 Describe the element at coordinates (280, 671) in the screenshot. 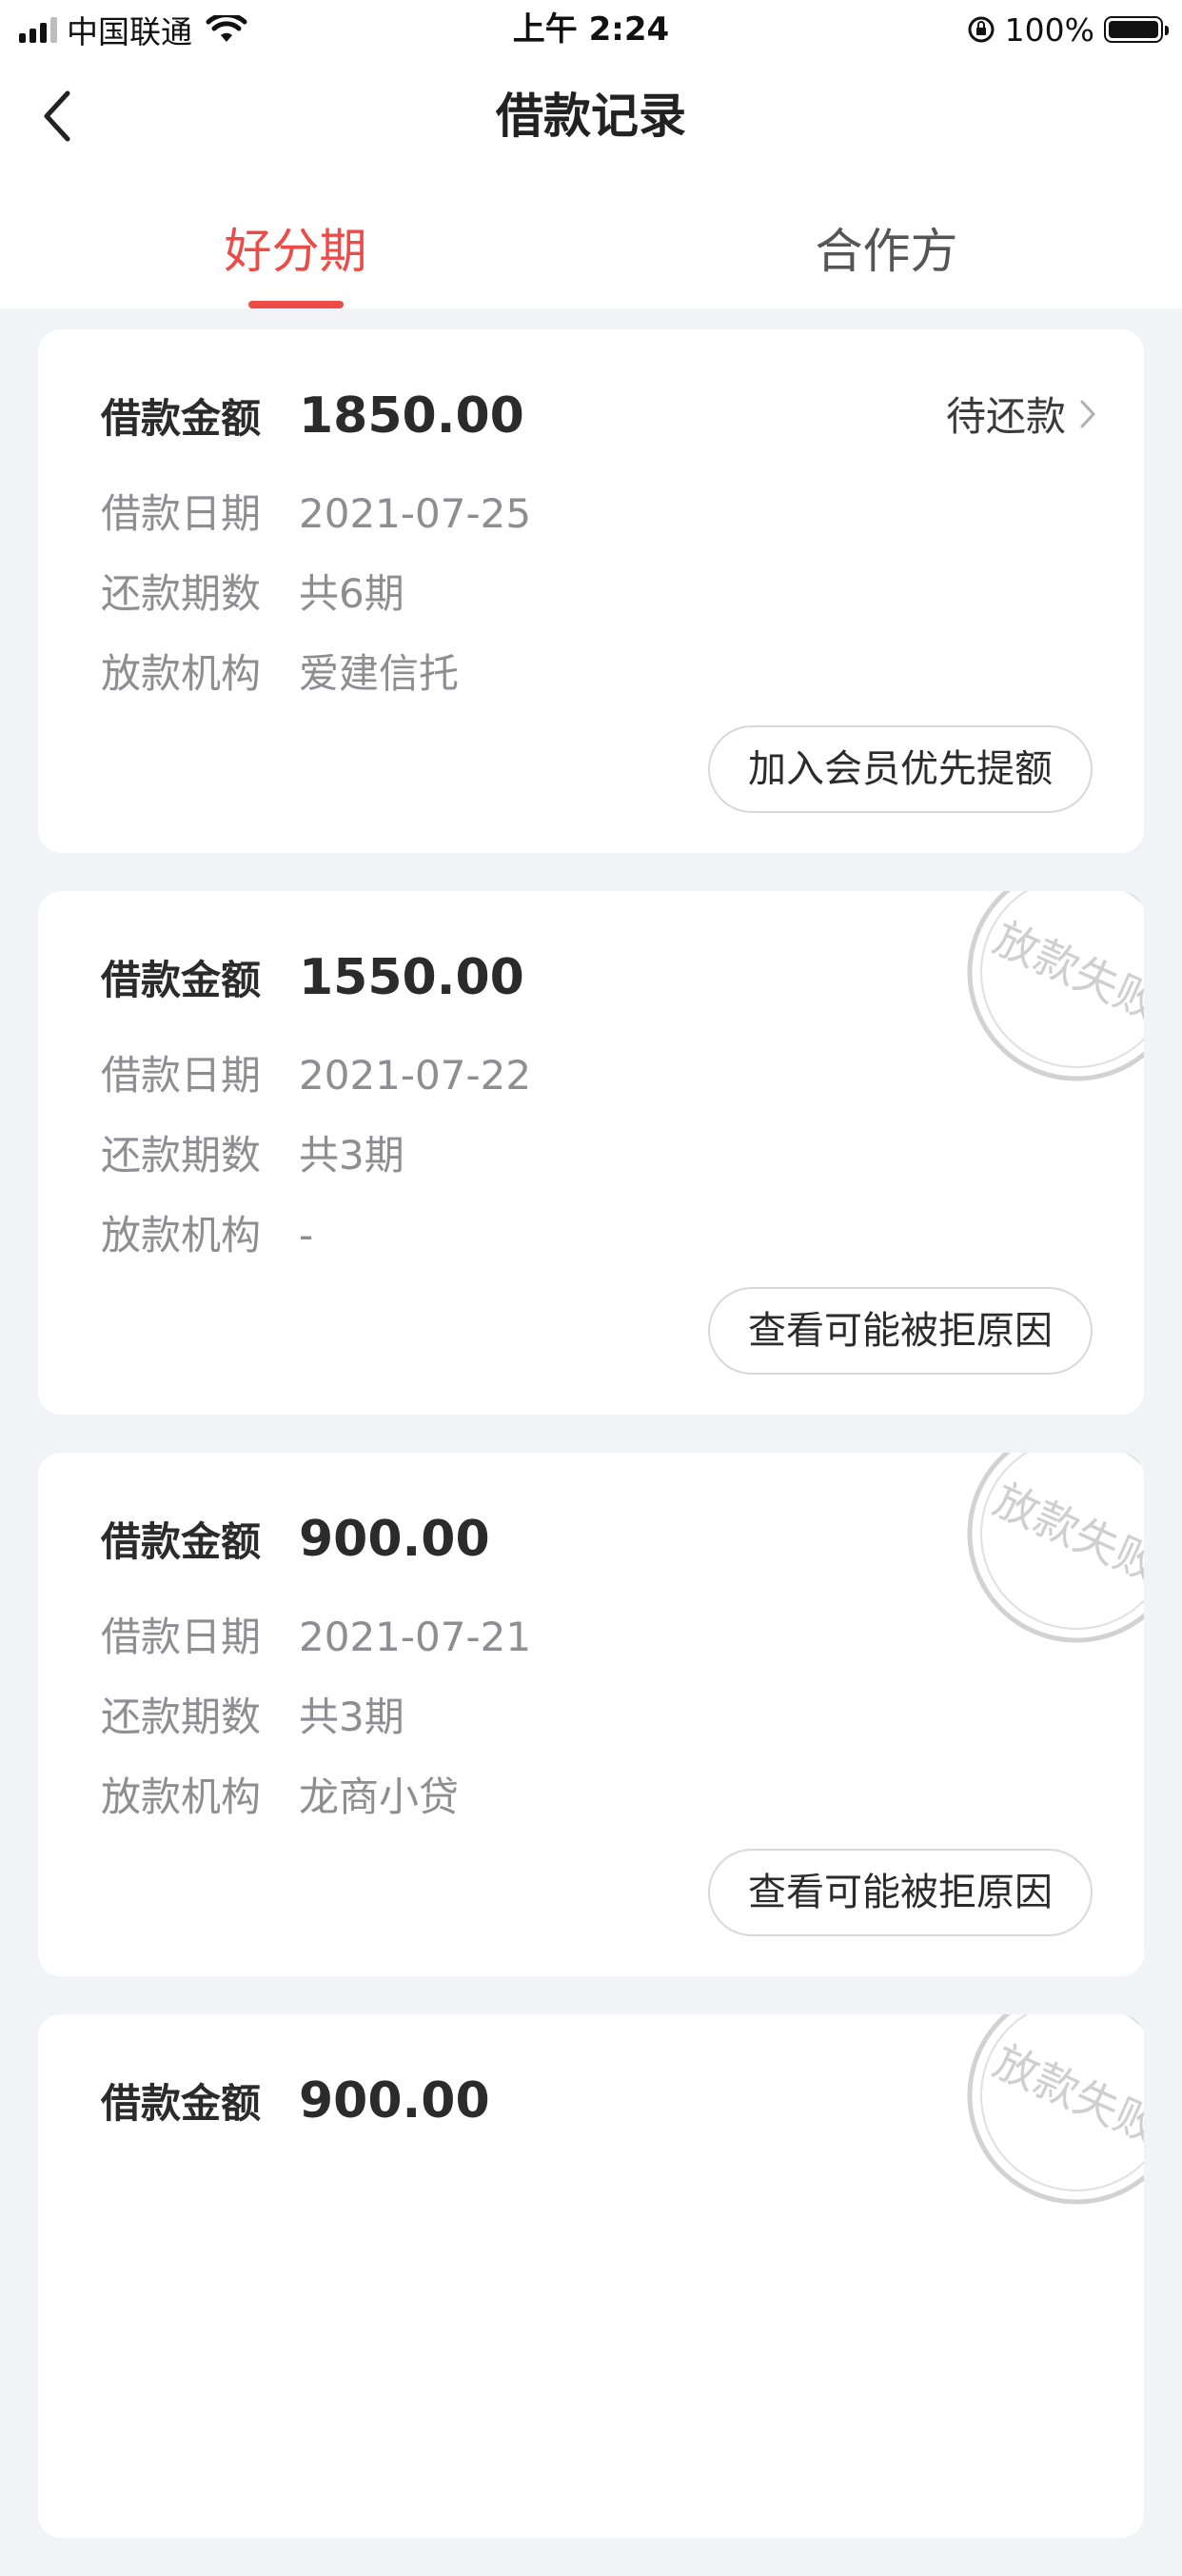

I see `lender-row: 放款机构 爱建信托` at that location.